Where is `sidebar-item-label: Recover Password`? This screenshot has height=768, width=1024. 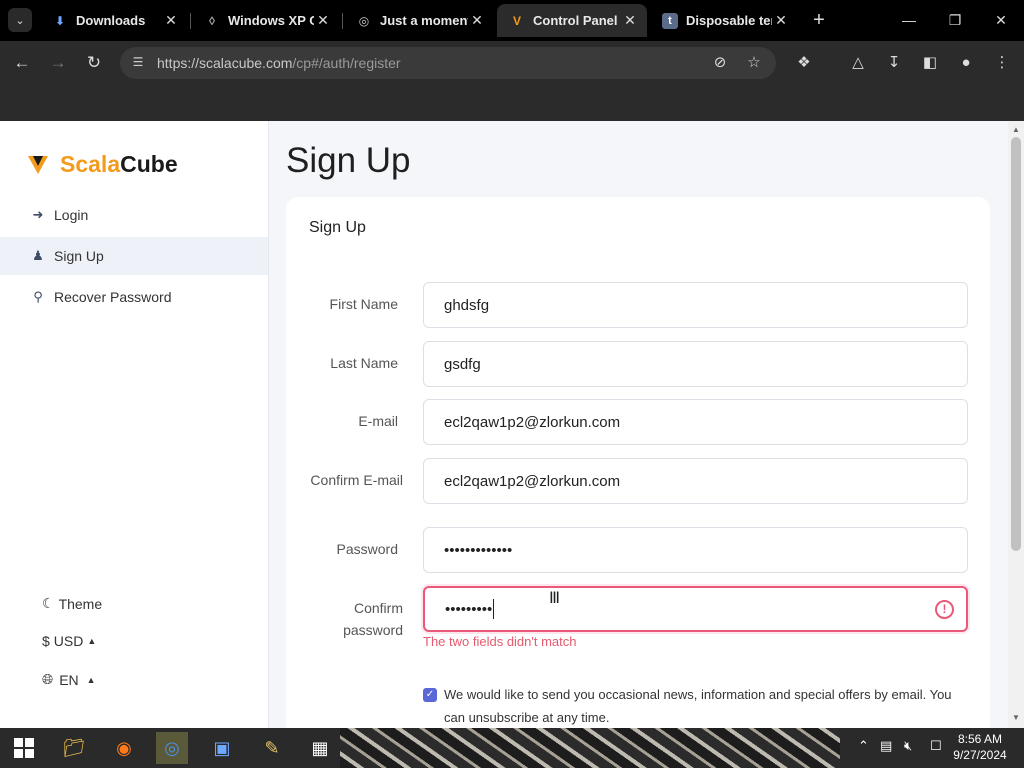
sidebar-item-label: Recover Password is located at coordinates (113, 297).